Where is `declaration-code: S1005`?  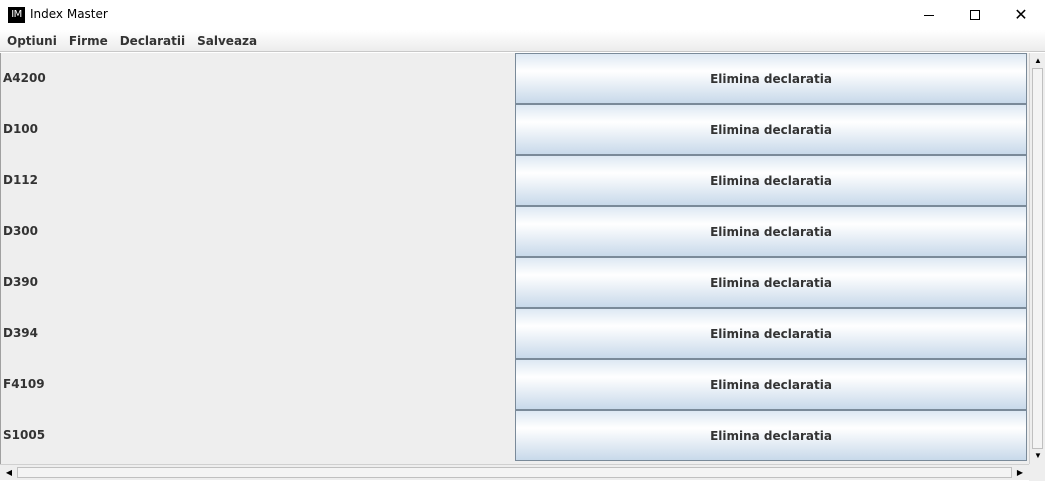
declaration-code: S1005 is located at coordinates (24, 435).